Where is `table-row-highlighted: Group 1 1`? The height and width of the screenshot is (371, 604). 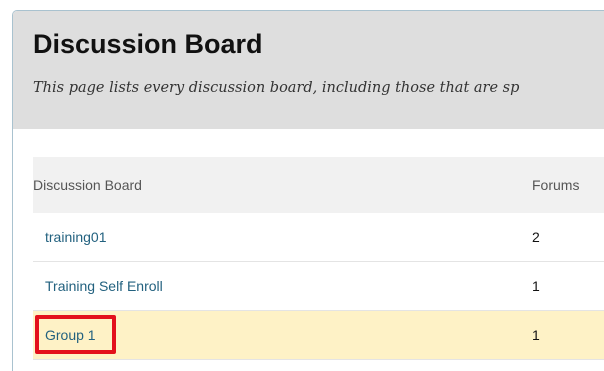
table-row-highlighted: Group 1 1 is located at coordinates (318, 335).